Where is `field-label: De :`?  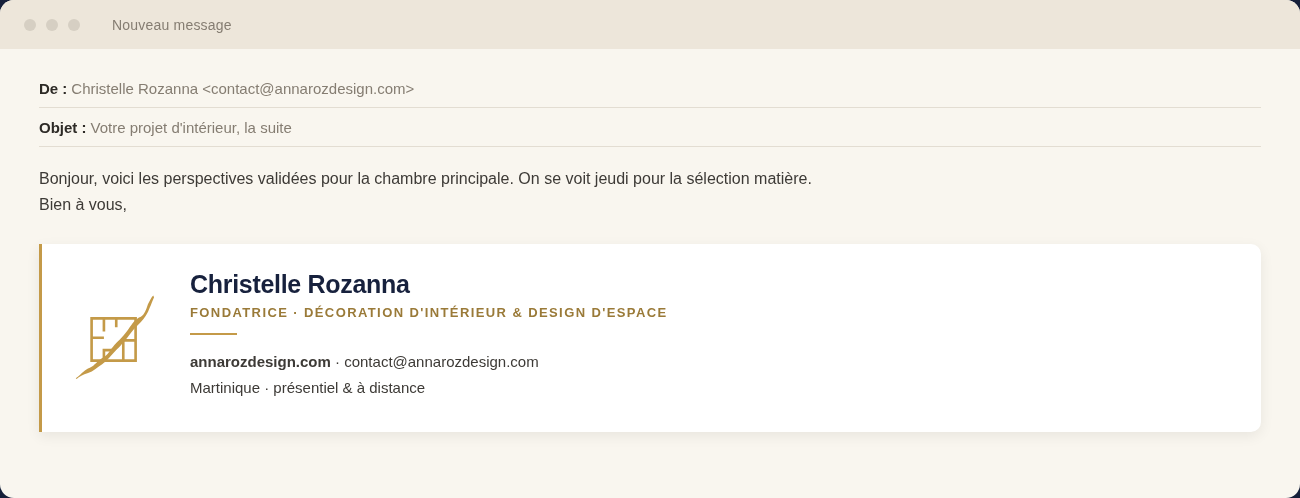 field-label: De : is located at coordinates (53, 88).